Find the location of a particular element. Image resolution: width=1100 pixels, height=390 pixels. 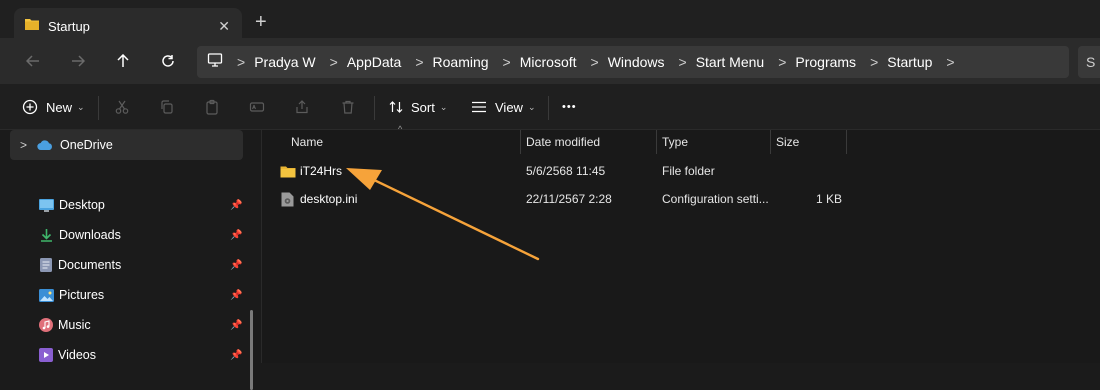

pictures-icon is located at coordinates (46, 295).